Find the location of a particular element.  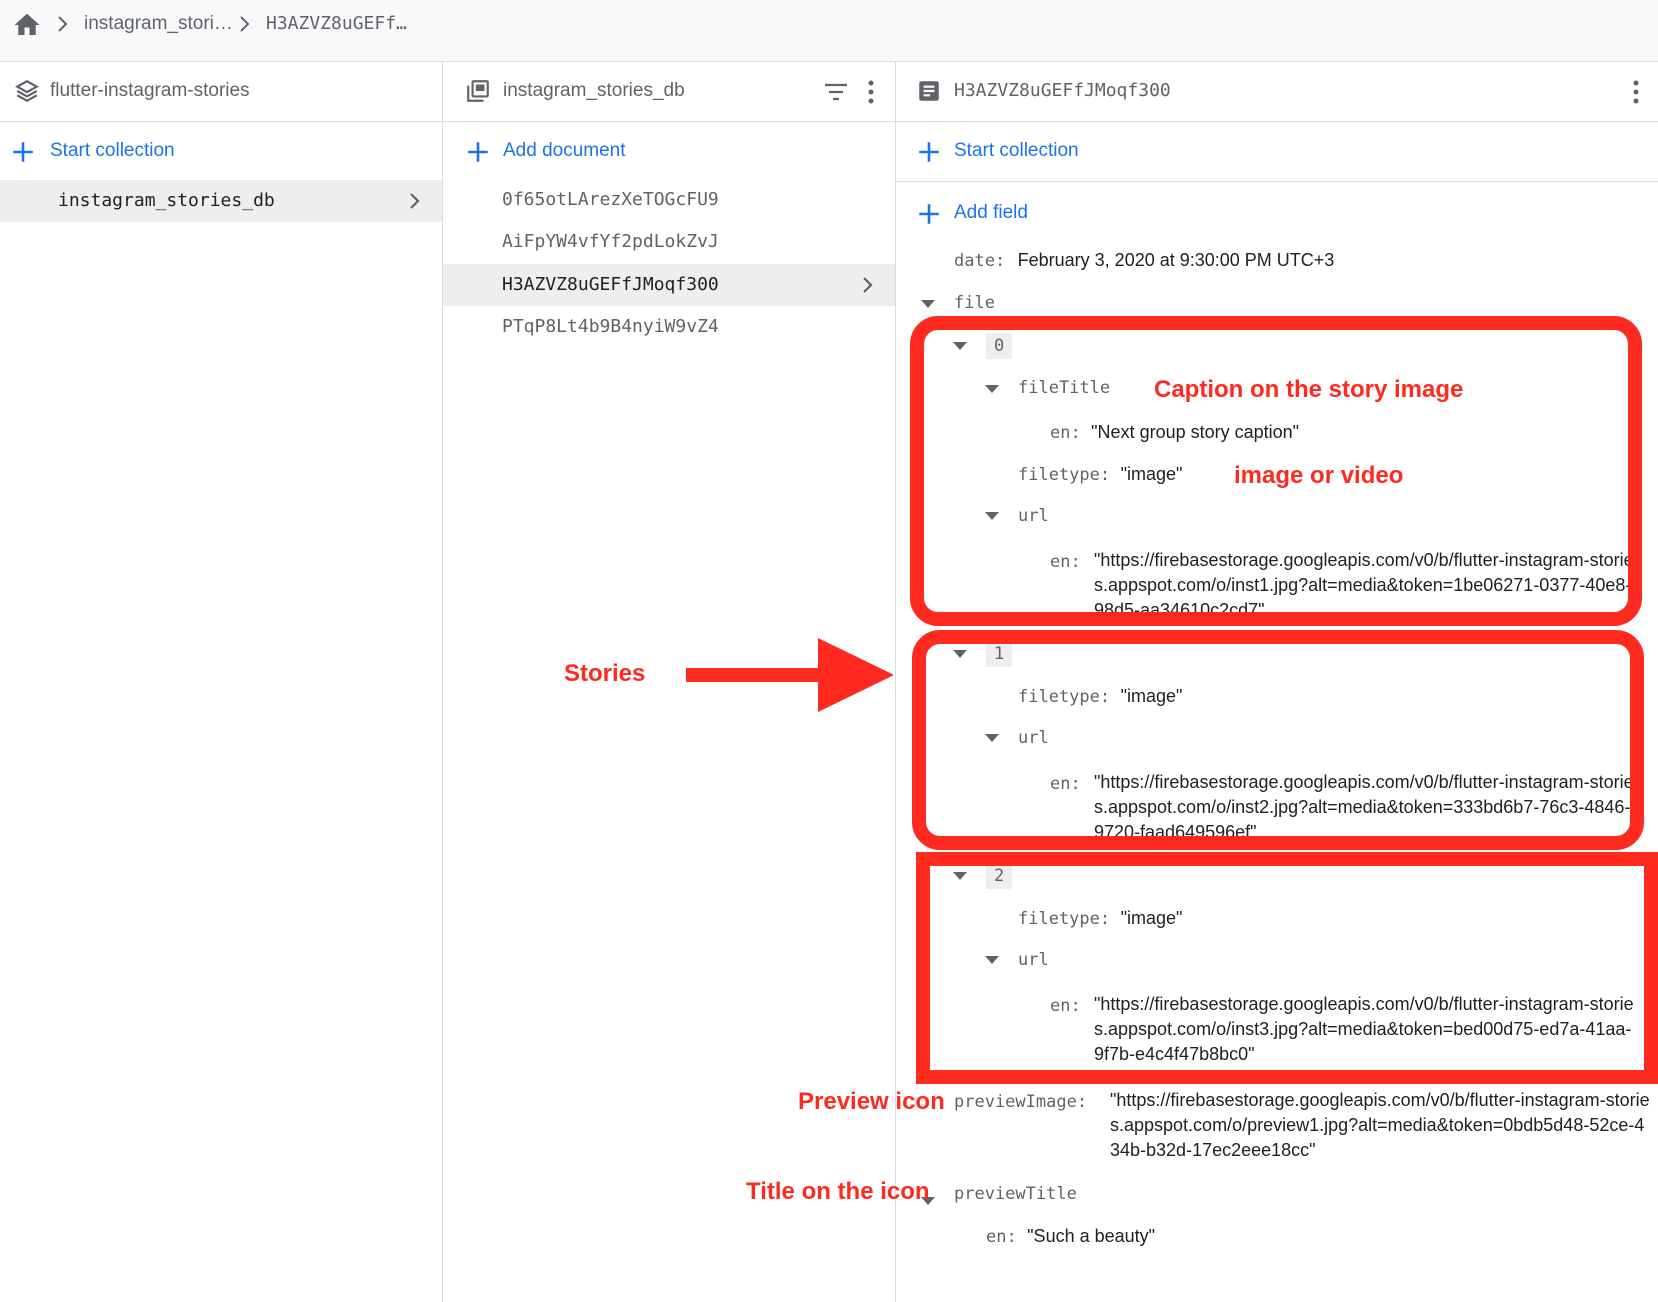

field-previewTitle: previewTitle is located at coordinates (1015, 1194).